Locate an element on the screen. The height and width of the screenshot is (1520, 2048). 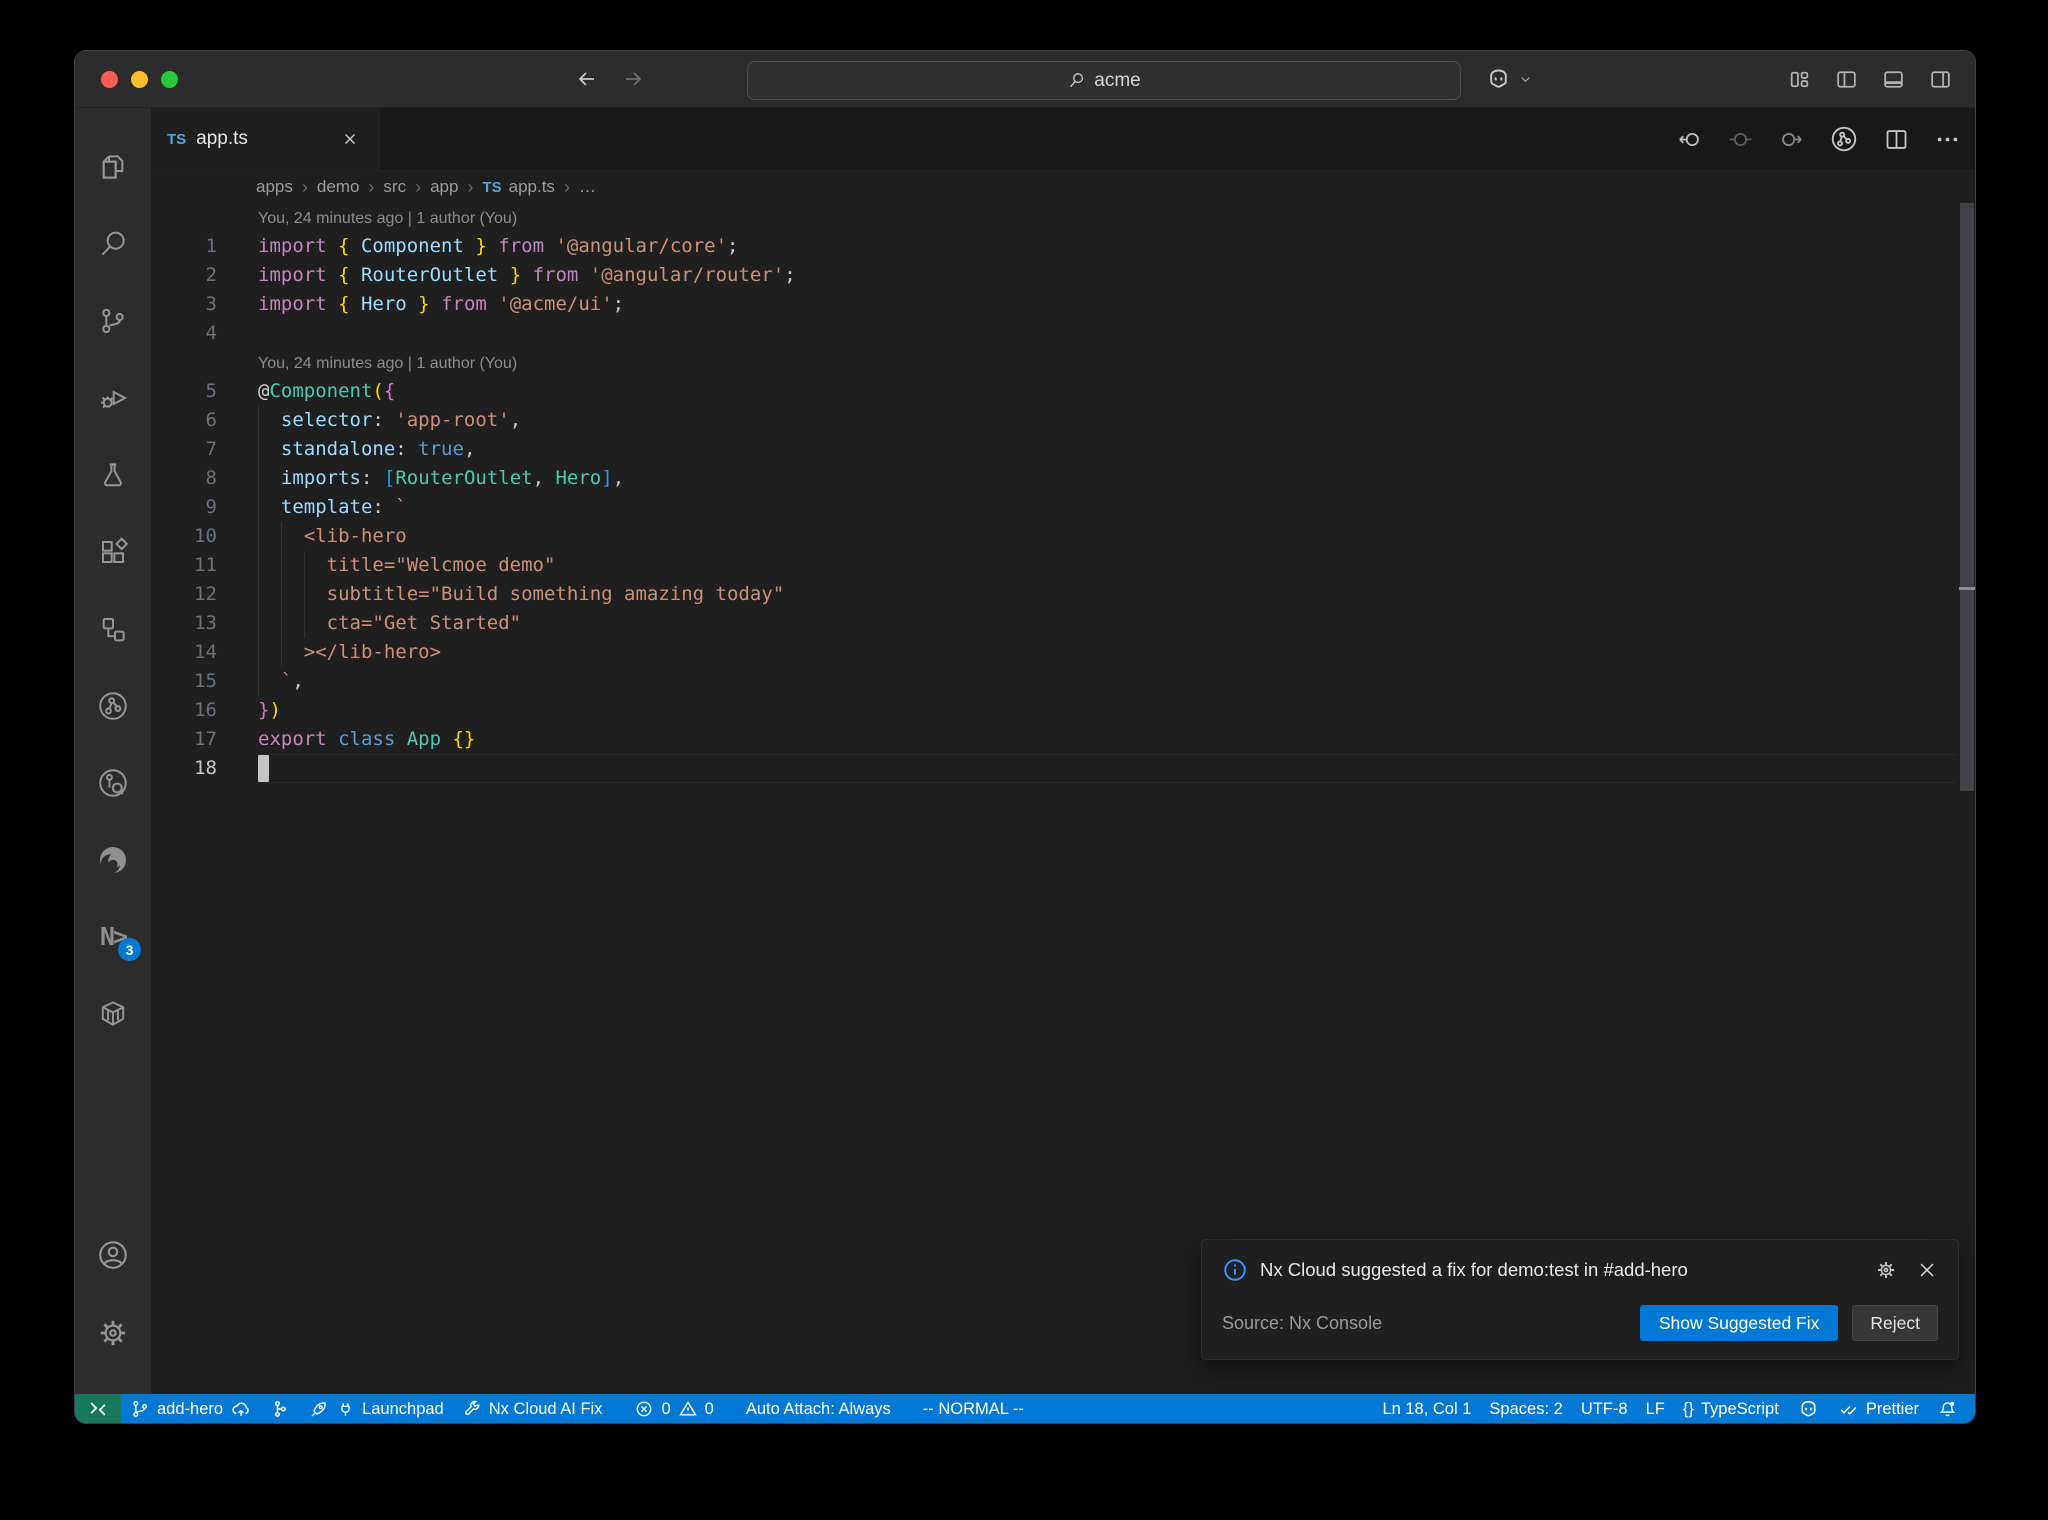
search-value: acme is located at coordinates (1117, 80).